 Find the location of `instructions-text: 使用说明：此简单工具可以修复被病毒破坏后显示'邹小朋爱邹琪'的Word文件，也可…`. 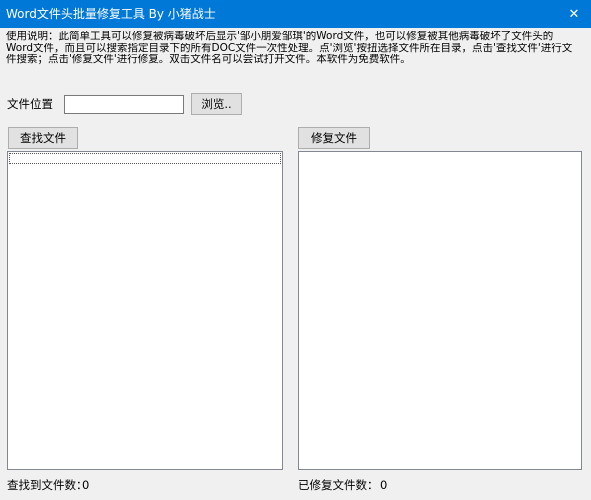

instructions-text: 使用说明：此简单工具可以修复被病毒破坏后显示'邹小朋爱邹琪'的Word文件，也可… is located at coordinates (296, 48).